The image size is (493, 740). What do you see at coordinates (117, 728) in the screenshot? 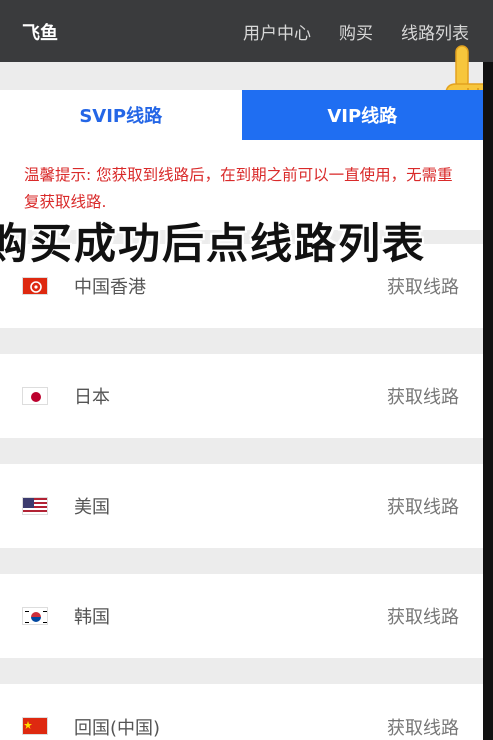
I see `country-label: 回国(中国)` at bounding box center [117, 728].